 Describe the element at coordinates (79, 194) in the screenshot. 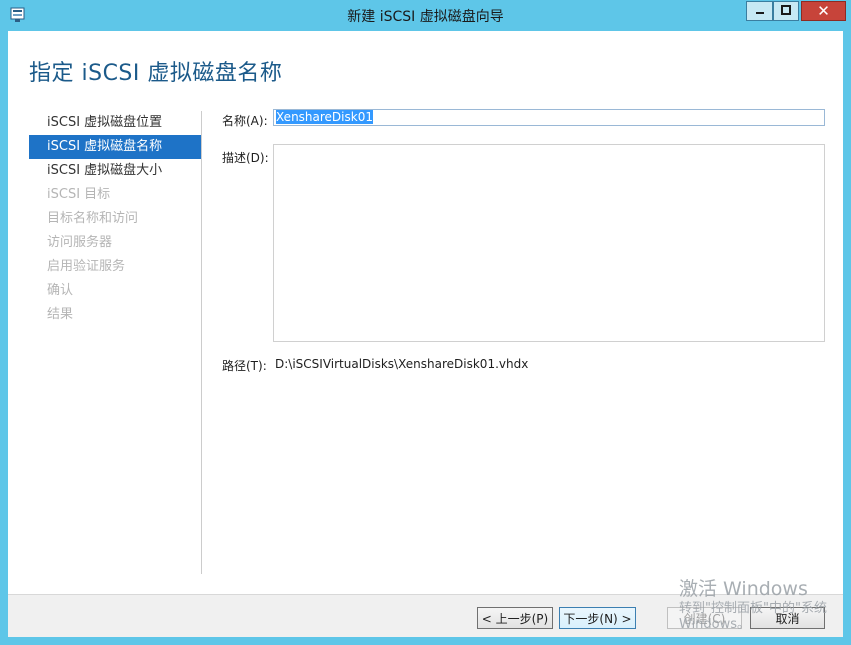

I see `nav-step-iscsi-target: iSCSI 目标` at that location.